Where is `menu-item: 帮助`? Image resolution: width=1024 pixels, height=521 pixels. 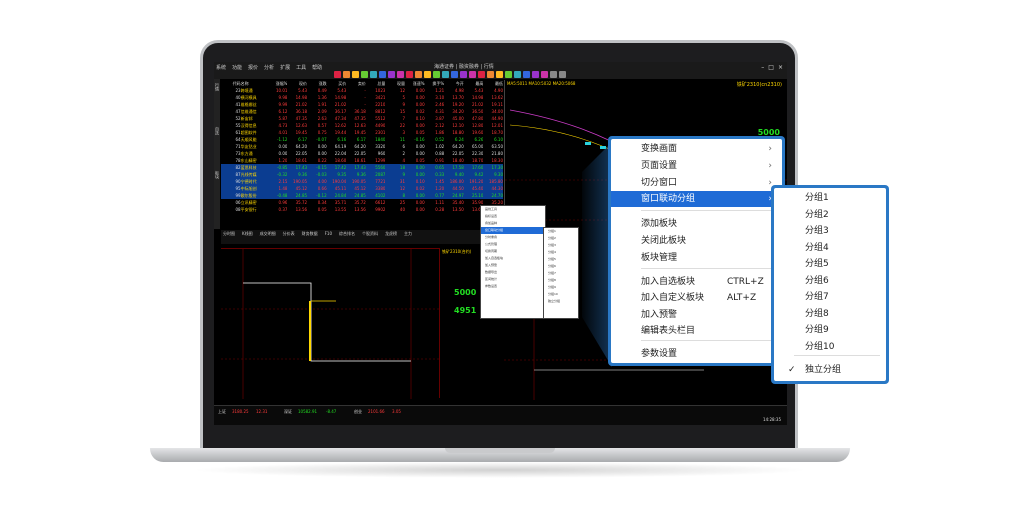
menu-item: 帮助 is located at coordinates (317, 67).